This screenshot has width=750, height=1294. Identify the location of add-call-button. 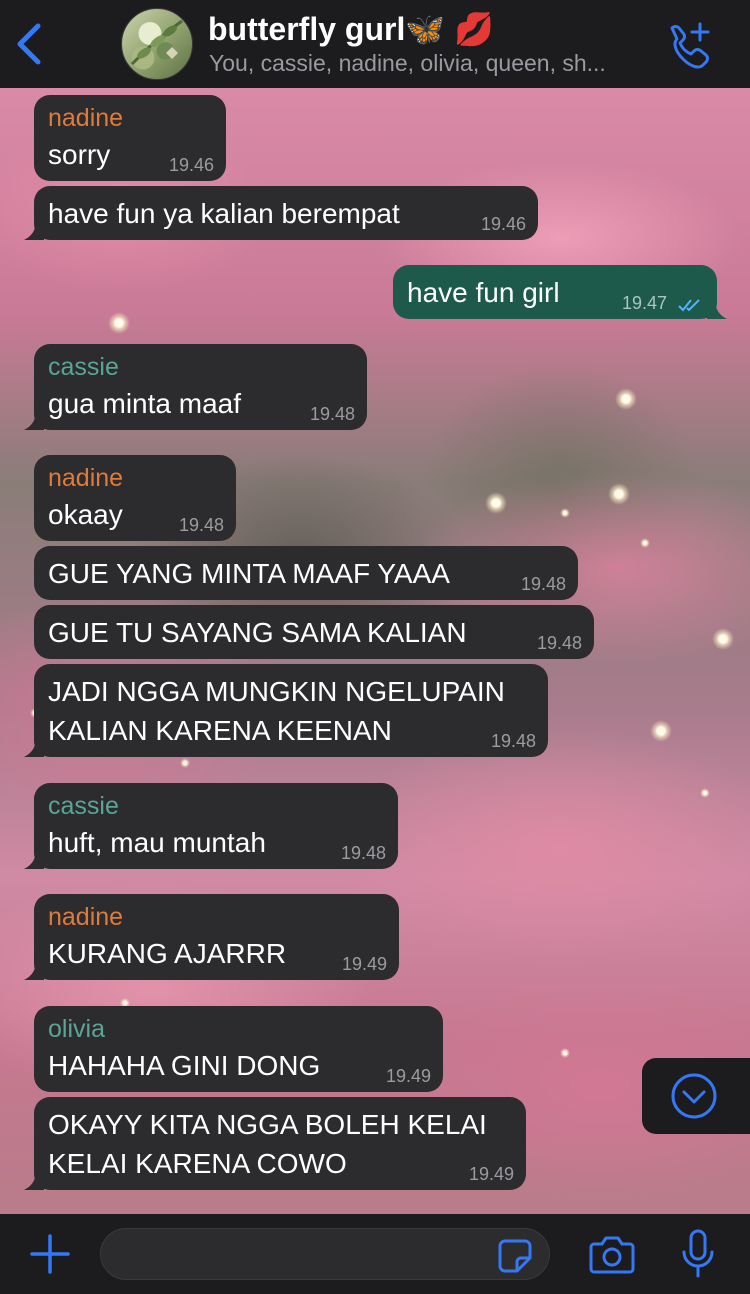
(688, 45).